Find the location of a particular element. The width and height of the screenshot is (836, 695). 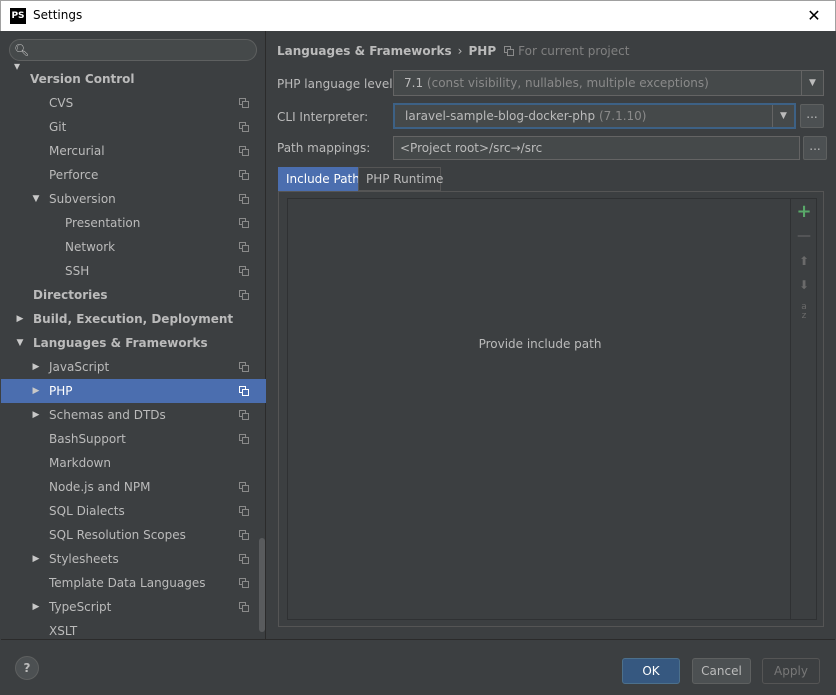

sidebar-item-presentation: Presentation is located at coordinates (133, 223).